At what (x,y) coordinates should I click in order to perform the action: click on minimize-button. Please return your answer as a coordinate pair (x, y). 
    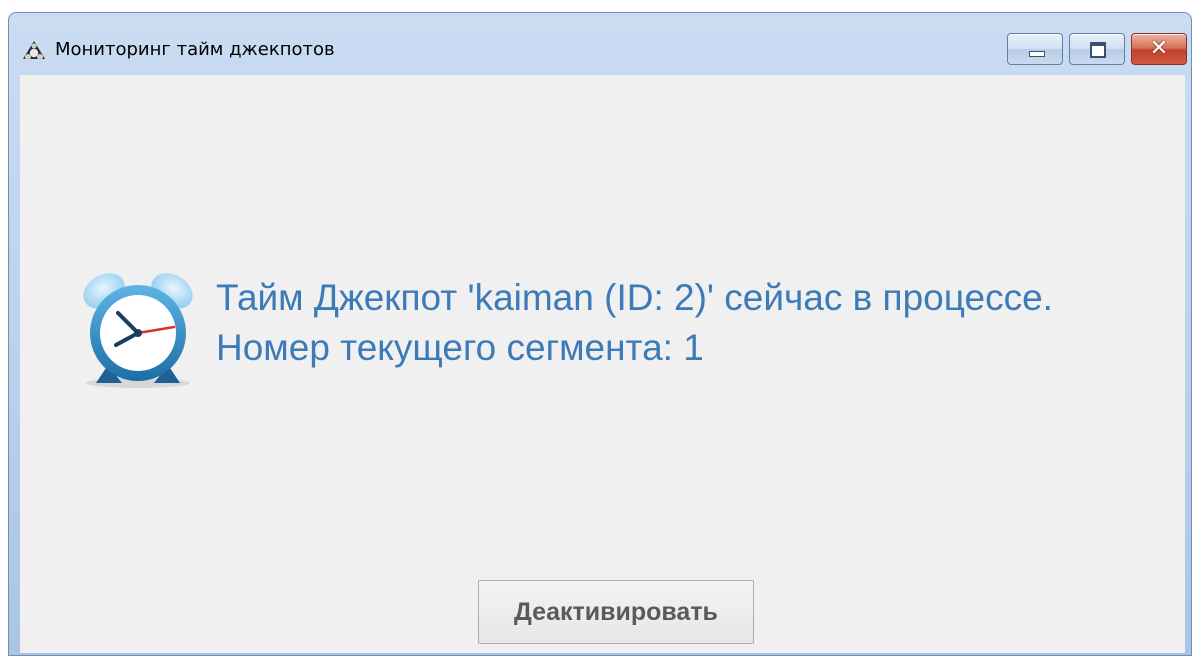
    Looking at the image, I should click on (1035, 49).